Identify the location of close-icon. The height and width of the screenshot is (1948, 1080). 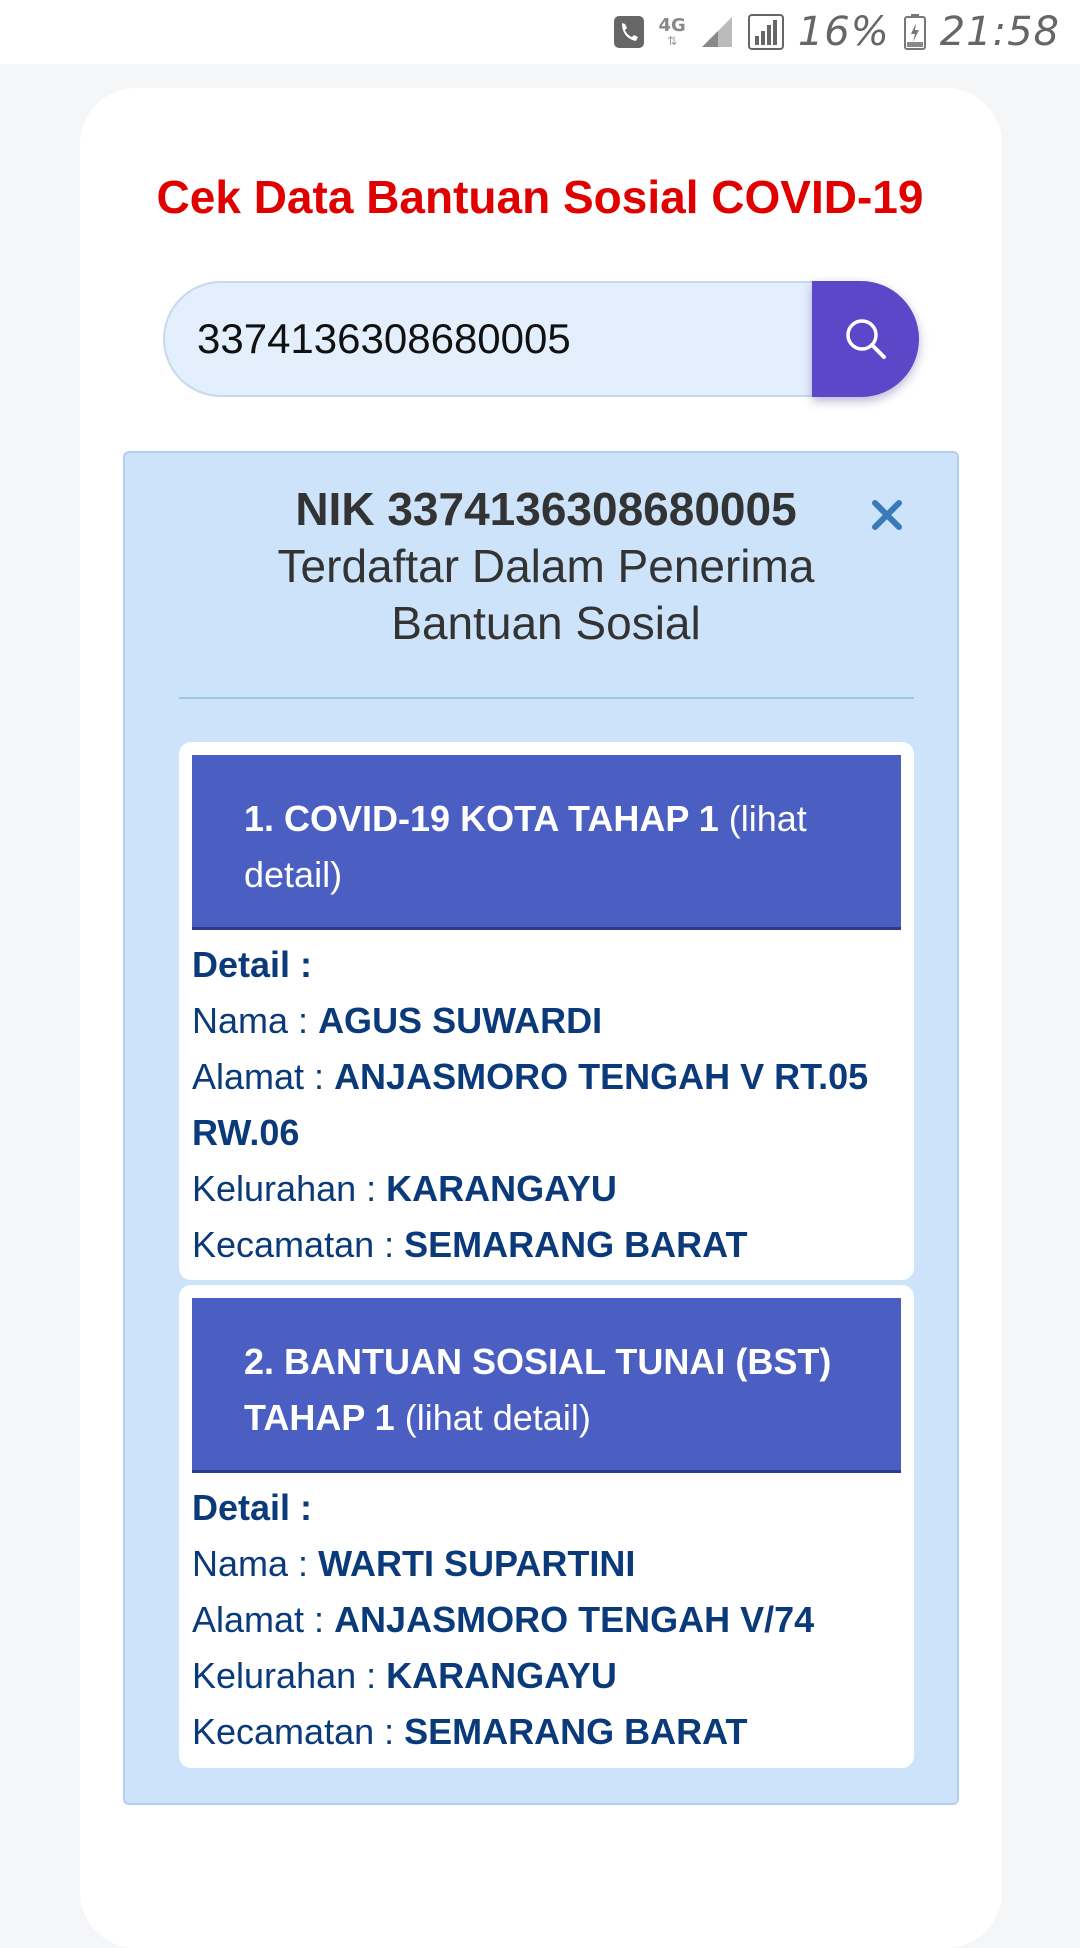
(887, 515).